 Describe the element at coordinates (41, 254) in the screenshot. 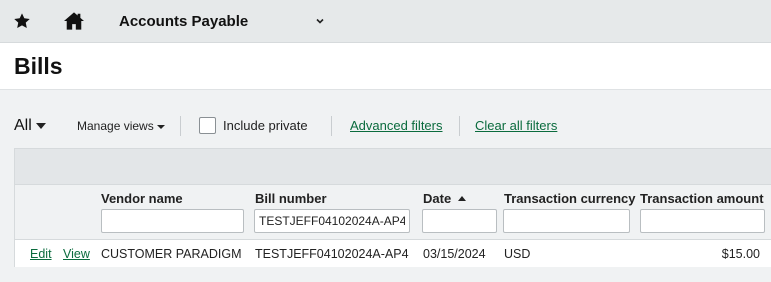

I see `edit-link: Edit` at that location.